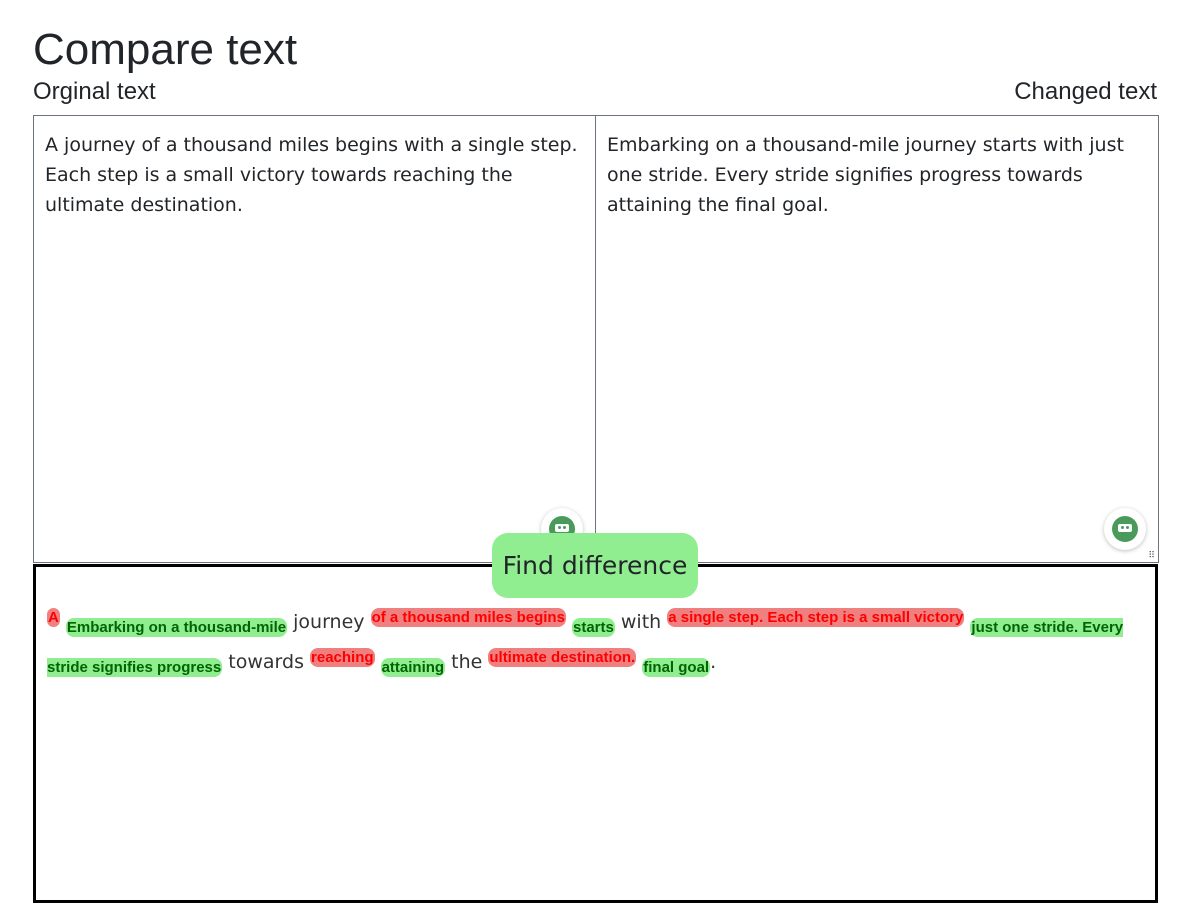  What do you see at coordinates (342, 657) in the screenshot?
I see `deleted-segment: reaching` at bounding box center [342, 657].